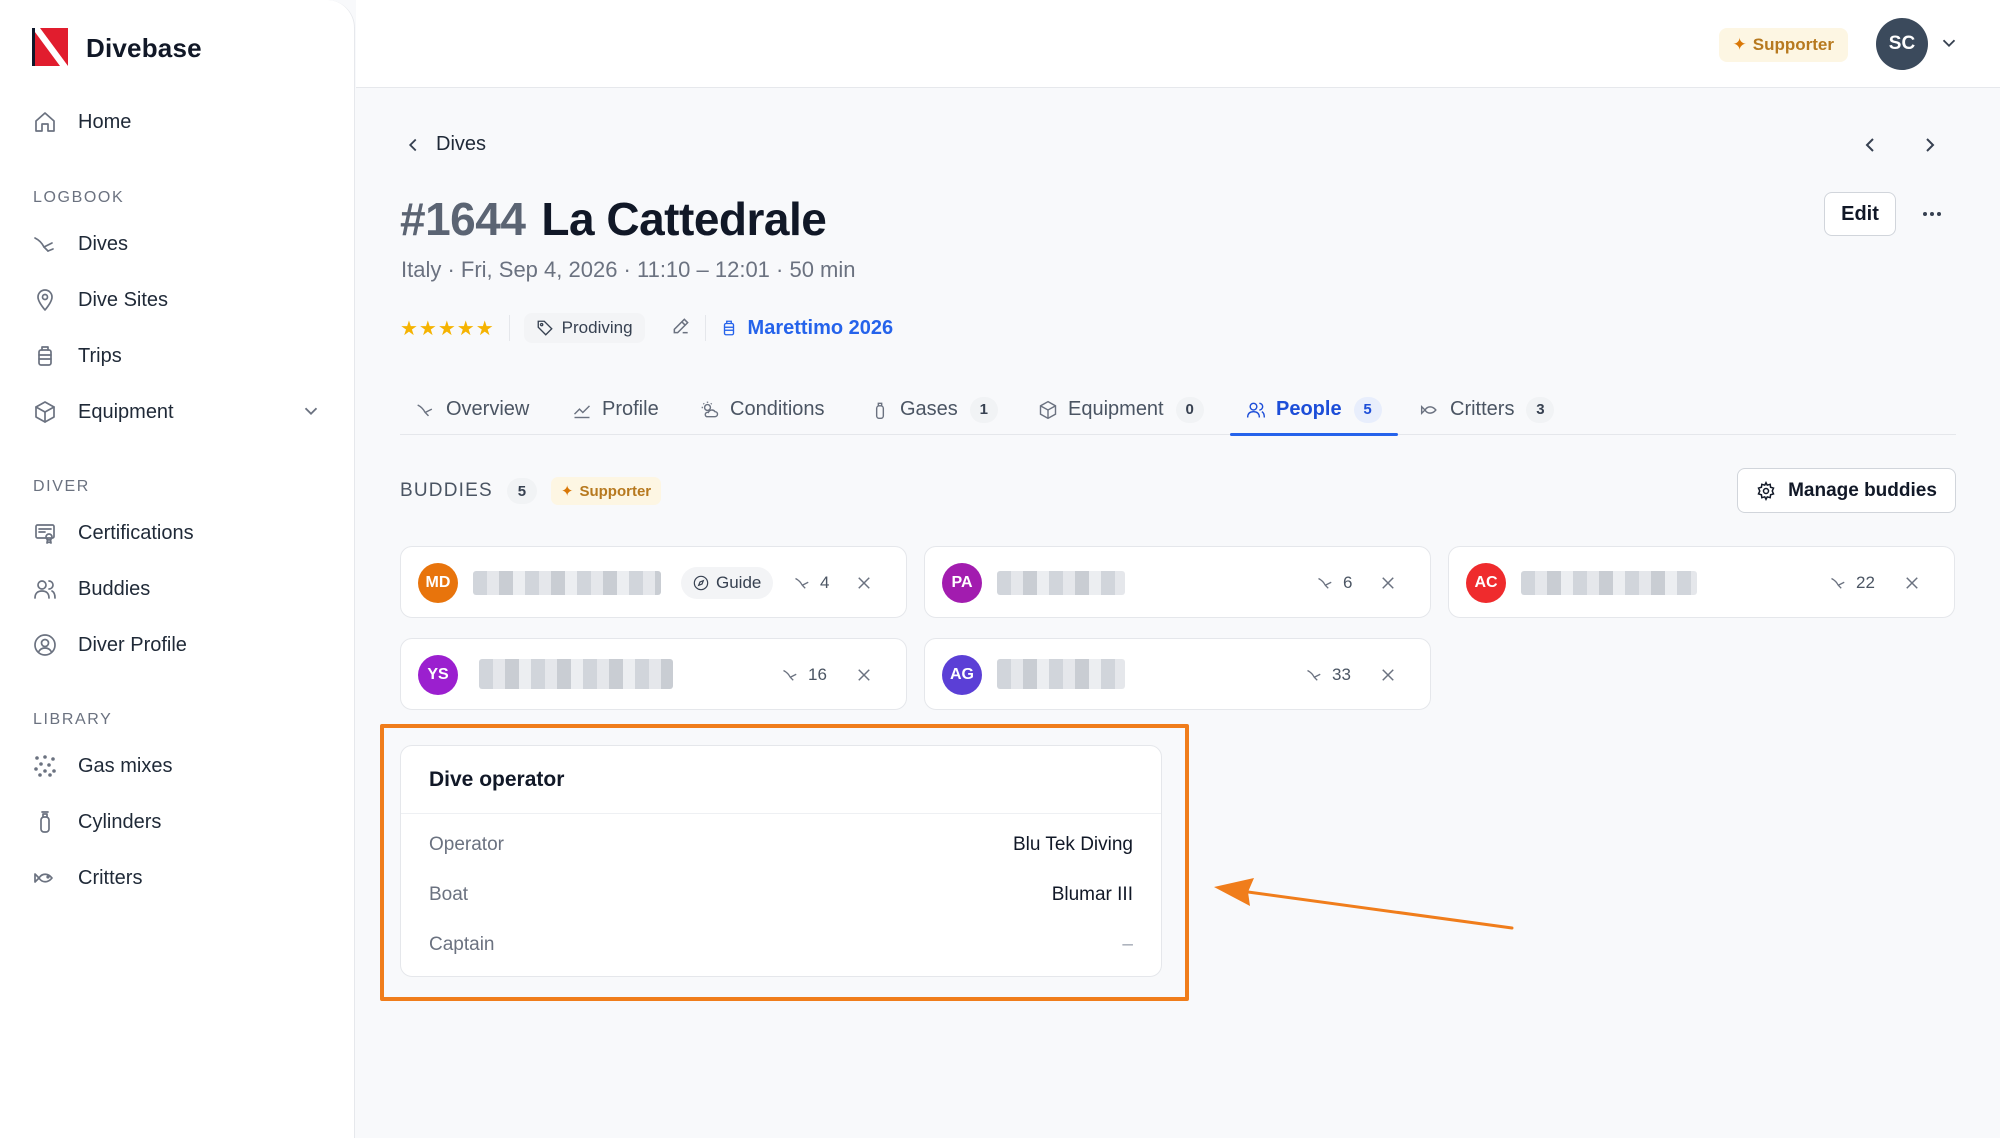 This screenshot has width=2000, height=1138. I want to click on chevron-right-icon, so click(1930, 145).